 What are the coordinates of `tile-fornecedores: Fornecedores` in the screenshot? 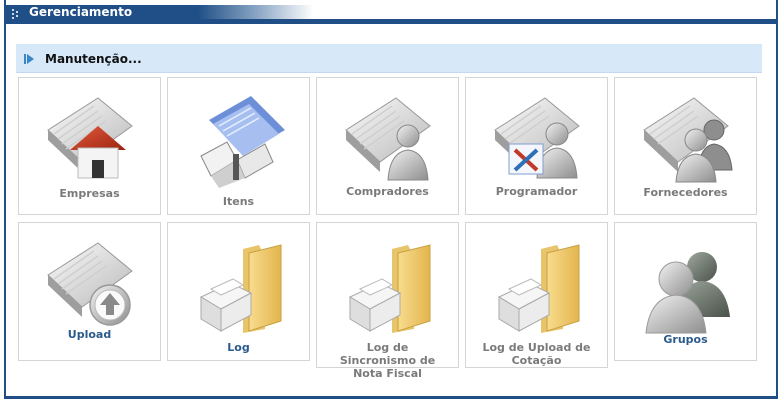 It's located at (685, 146).